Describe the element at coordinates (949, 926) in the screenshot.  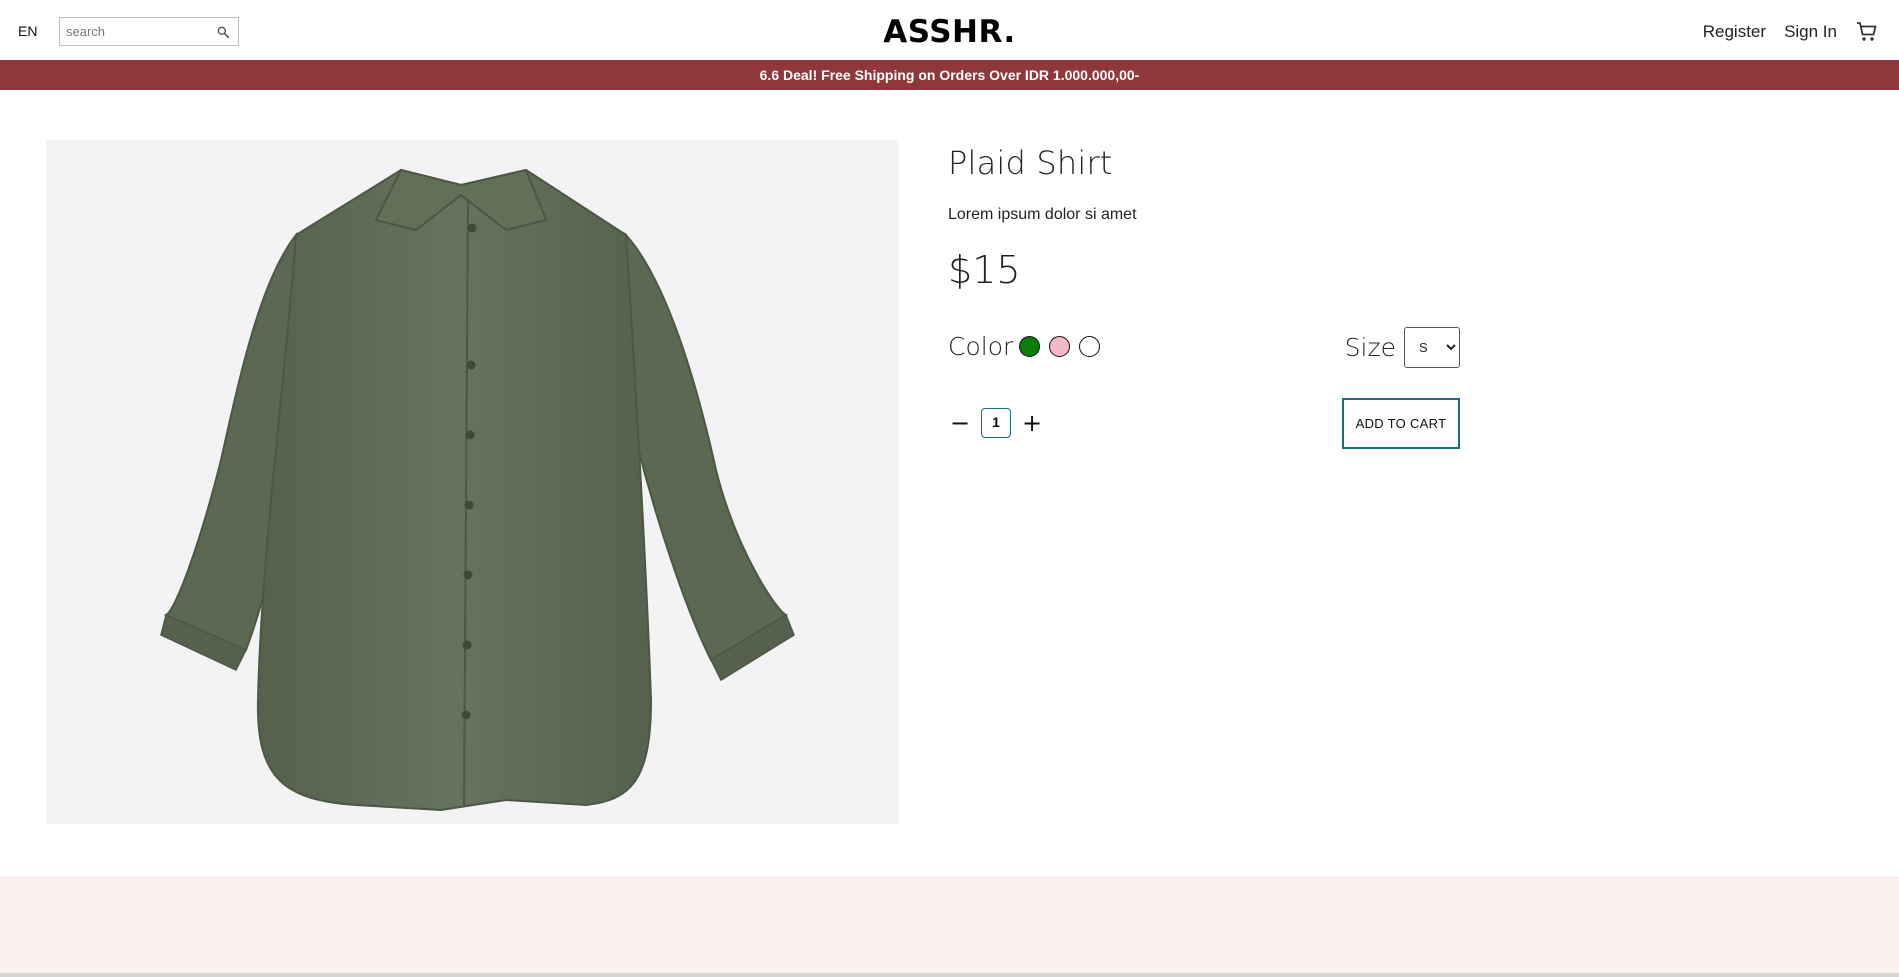
I see `footer-band` at that location.